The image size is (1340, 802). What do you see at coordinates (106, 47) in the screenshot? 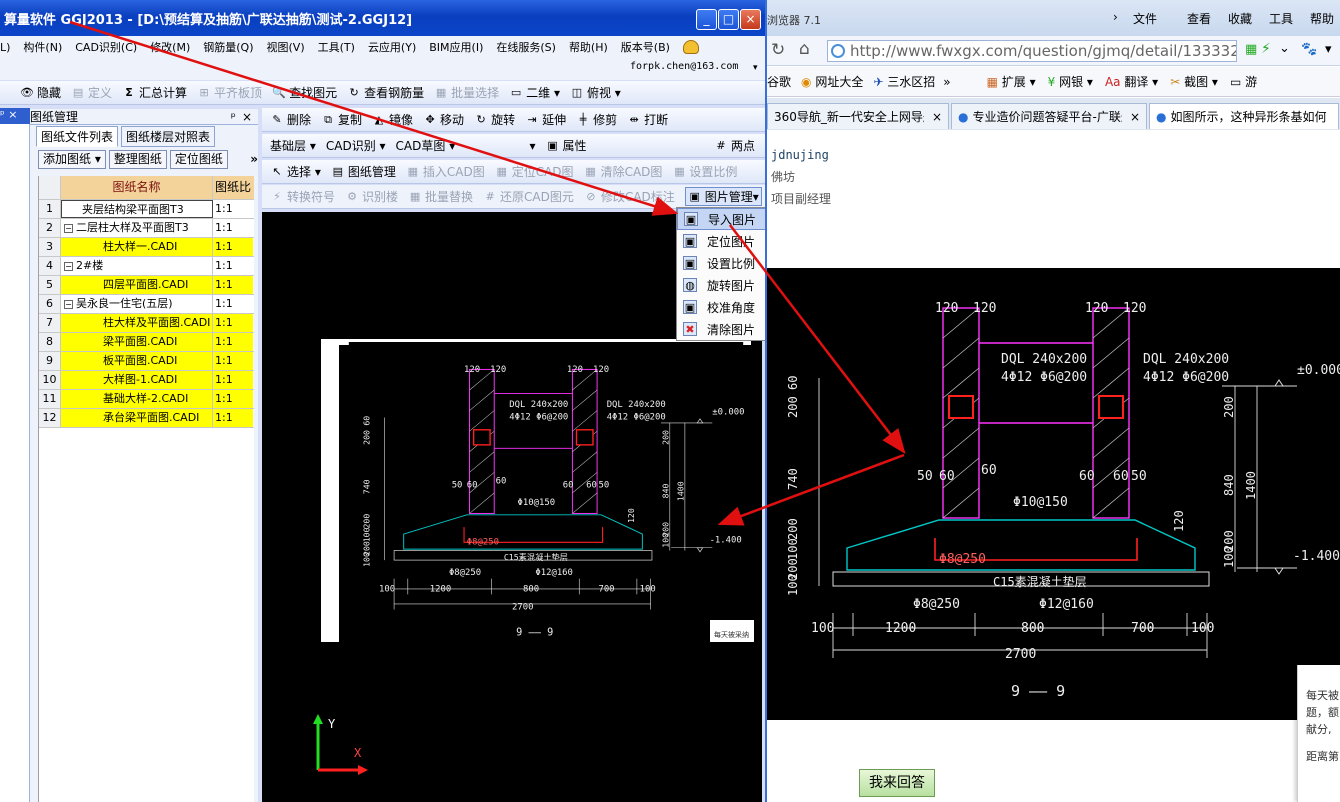
I see `menu-item-cad-recognize: CAD识别(C)` at bounding box center [106, 47].